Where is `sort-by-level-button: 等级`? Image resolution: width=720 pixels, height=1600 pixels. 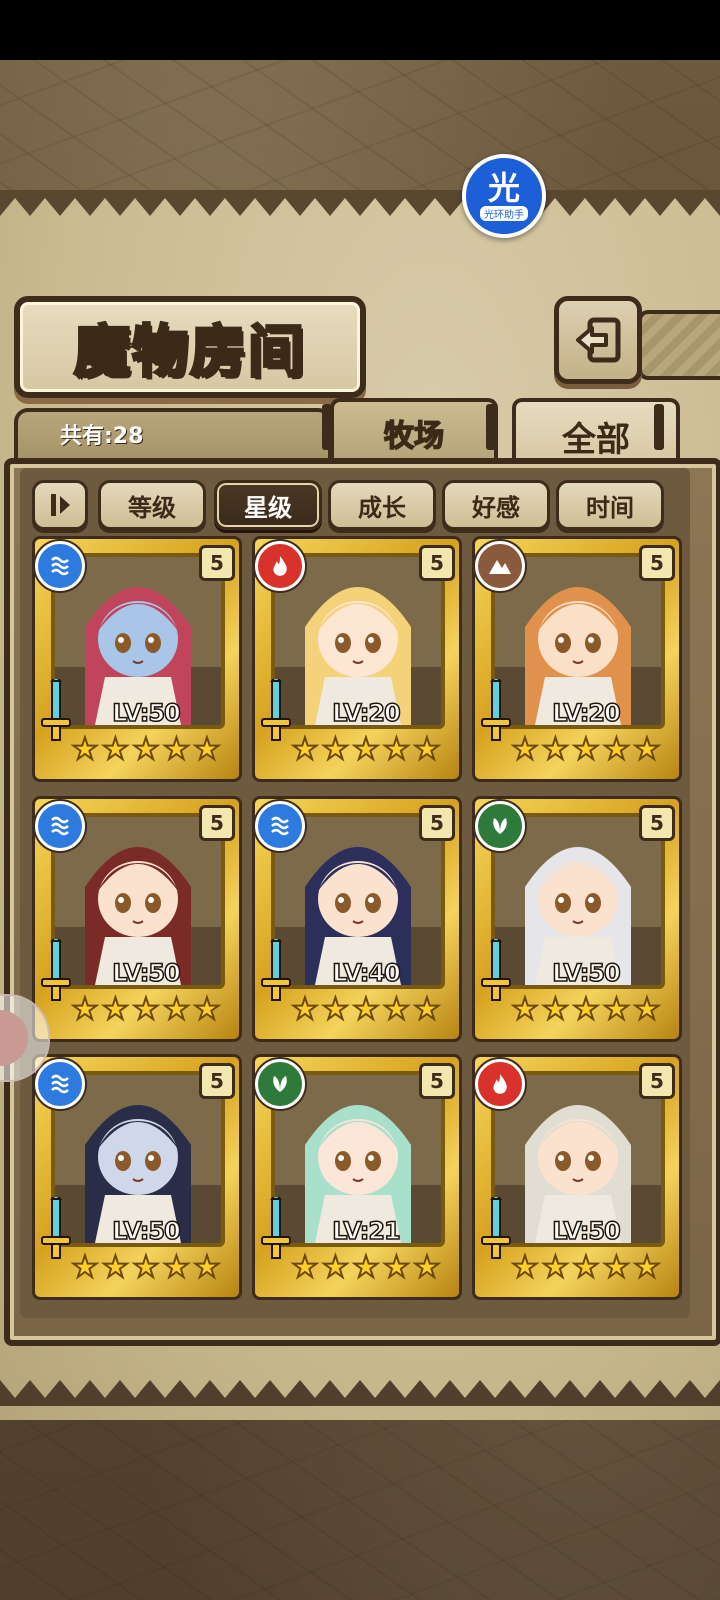
sort-by-level-button: 等级 is located at coordinates (152, 505).